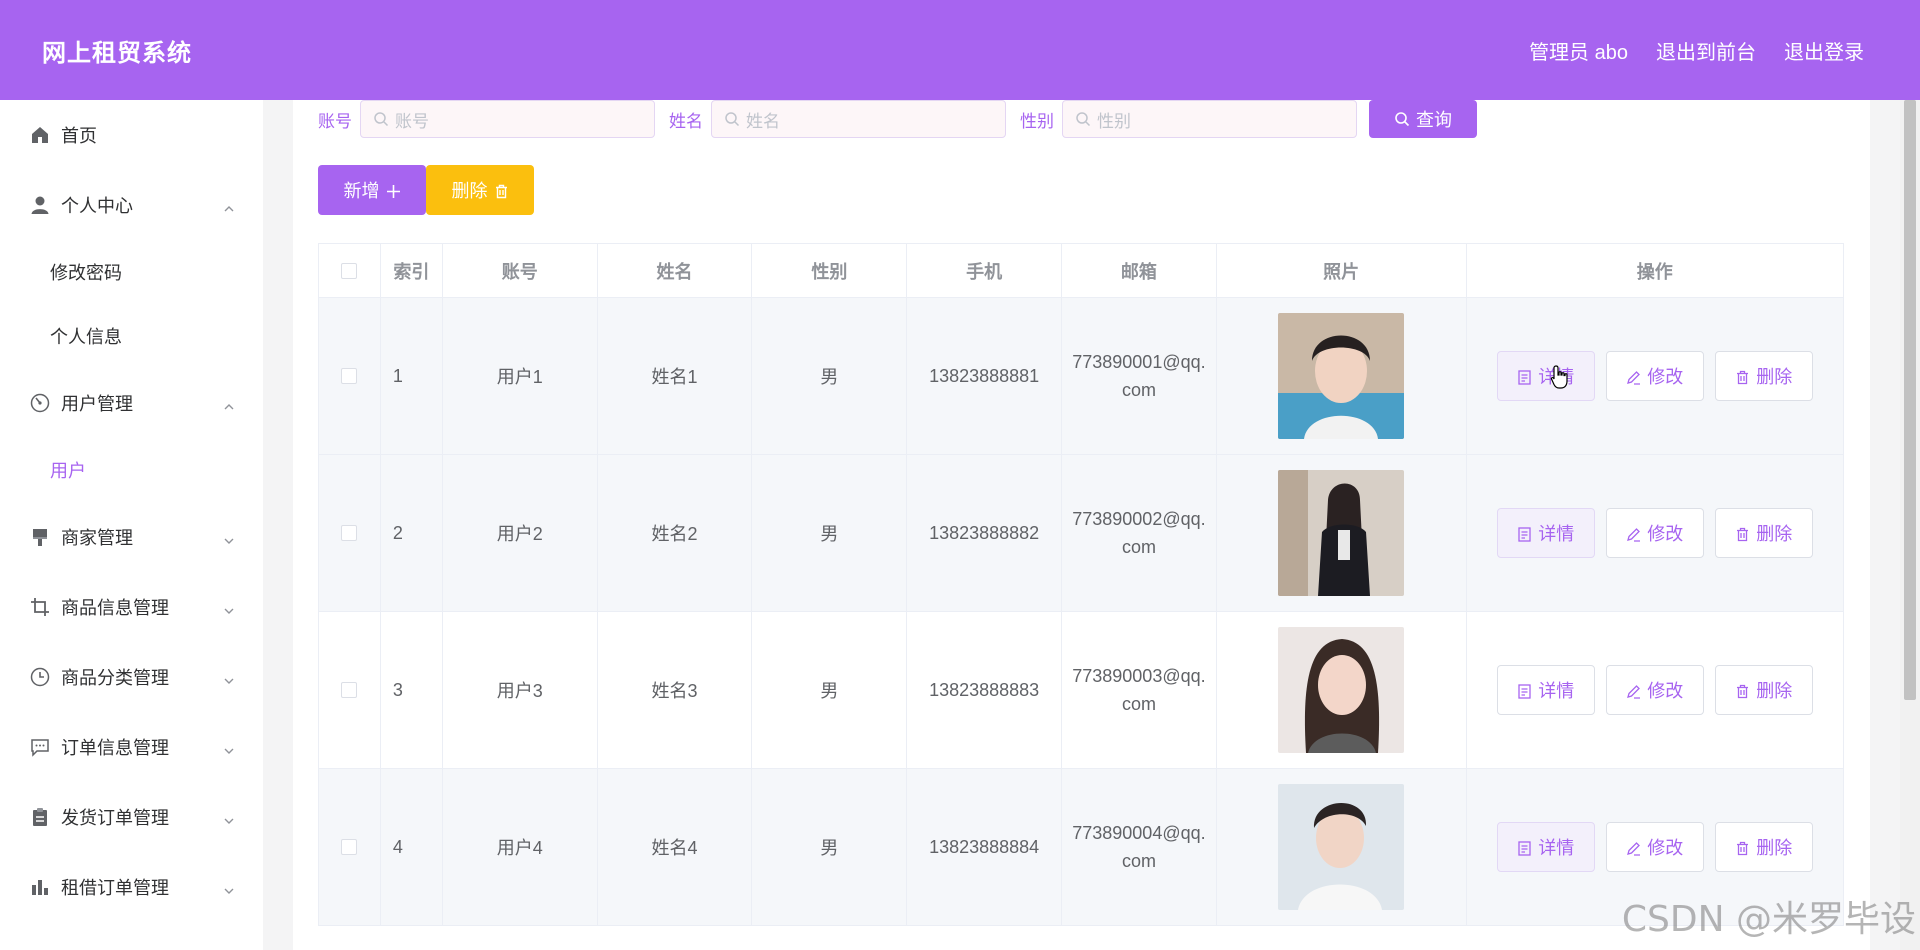 This screenshot has width=1920, height=950. I want to click on name-search-input: 姓名, so click(858, 119).